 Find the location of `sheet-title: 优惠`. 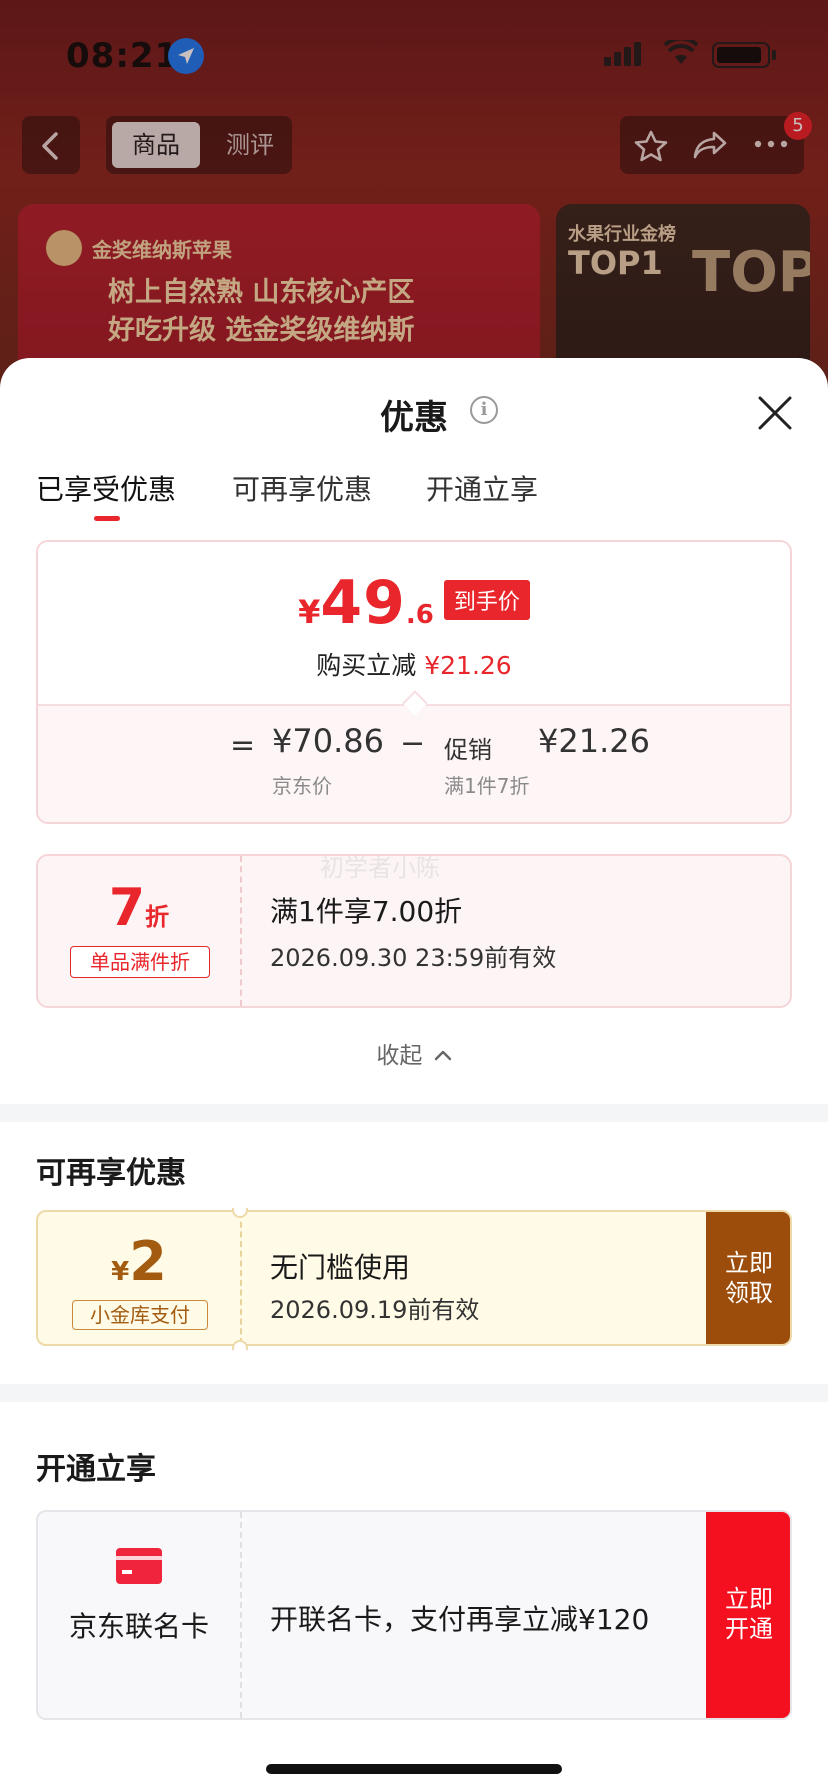

sheet-title: 优惠 is located at coordinates (414, 418).